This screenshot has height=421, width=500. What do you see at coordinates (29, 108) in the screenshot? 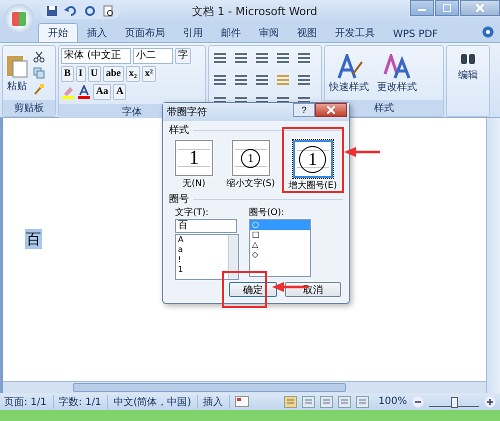
I see `group-label: 剪贴板` at bounding box center [29, 108].